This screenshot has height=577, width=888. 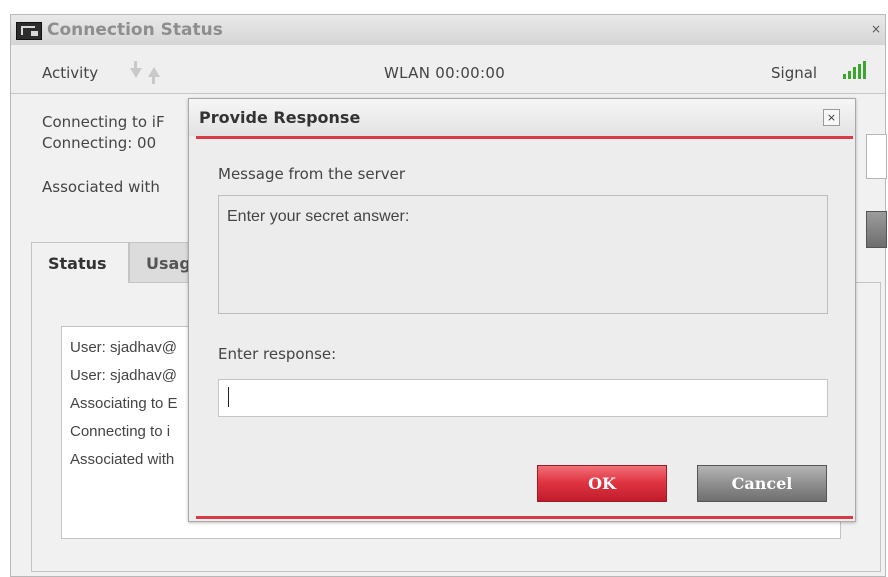 What do you see at coordinates (103, 122) in the screenshot?
I see `connection-info-line: Connecting to iF` at bounding box center [103, 122].